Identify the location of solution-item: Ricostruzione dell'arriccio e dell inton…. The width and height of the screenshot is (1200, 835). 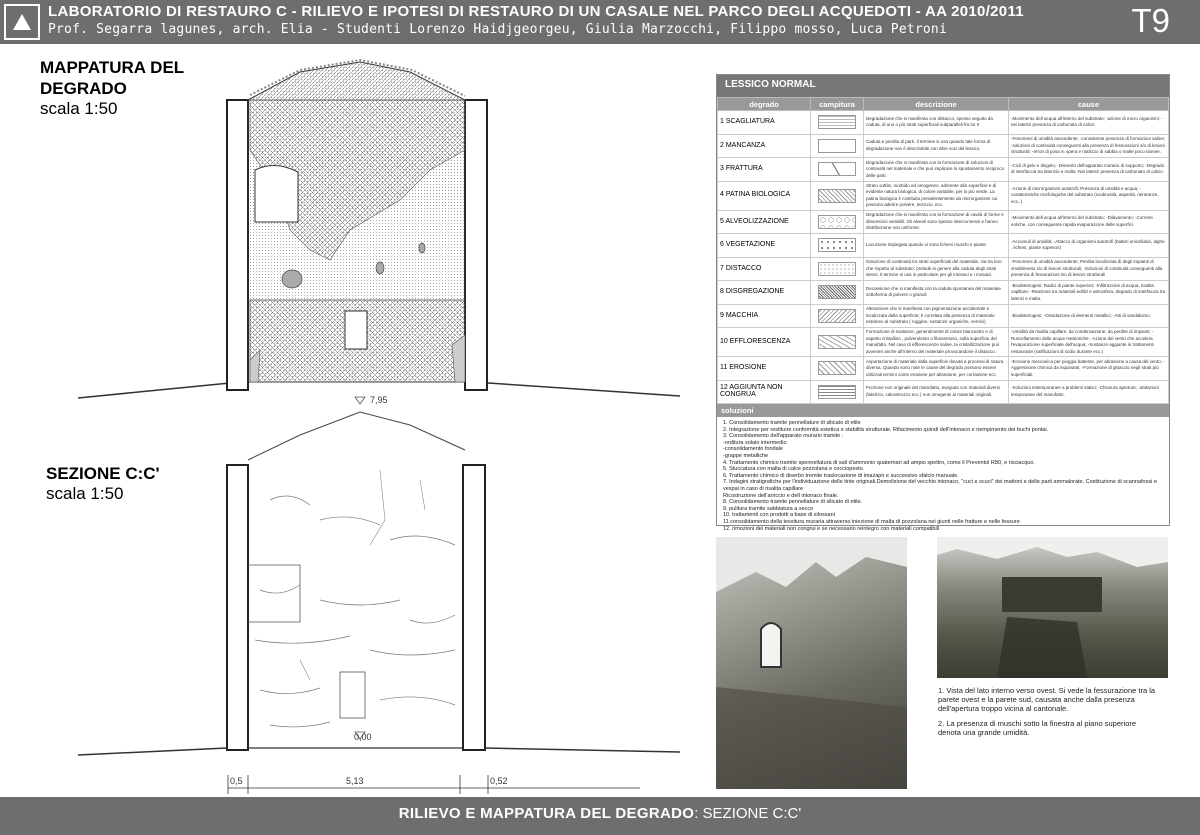
(781, 495).